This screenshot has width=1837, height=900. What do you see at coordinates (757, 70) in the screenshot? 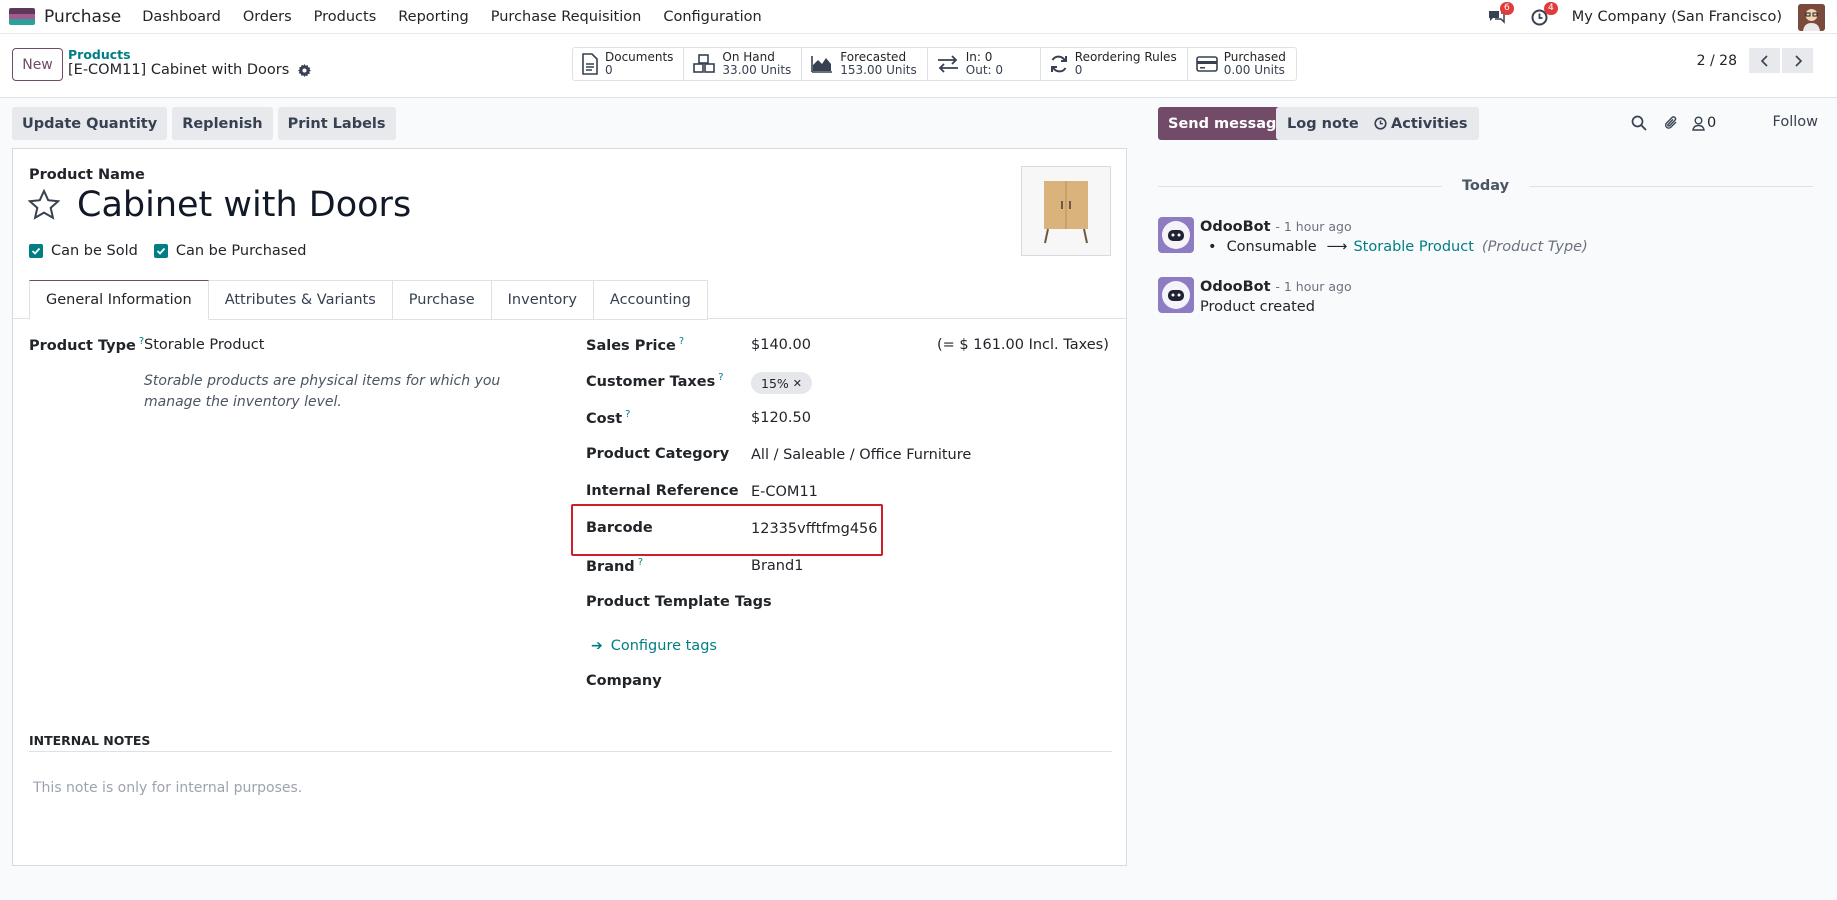
I see `on-hand-value: 33.00 Units` at bounding box center [757, 70].